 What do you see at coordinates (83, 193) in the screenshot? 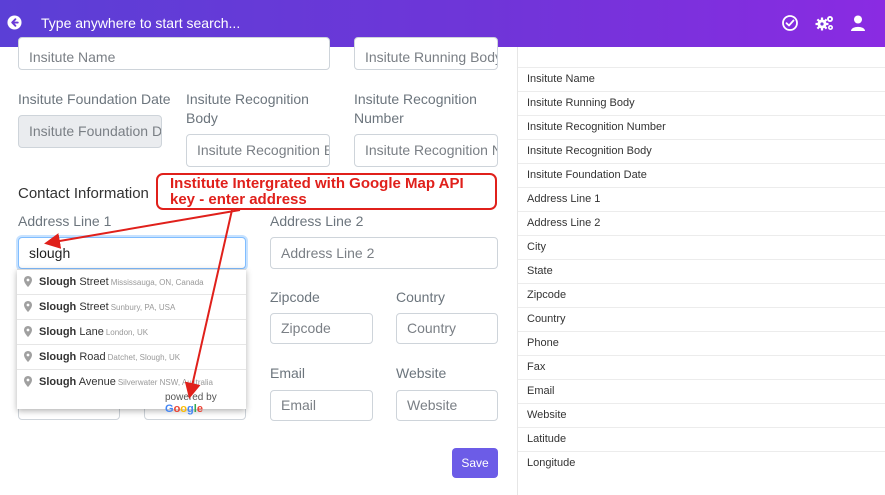
I see `contact-information-title: Contact Information` at bounding box center [83, 193].